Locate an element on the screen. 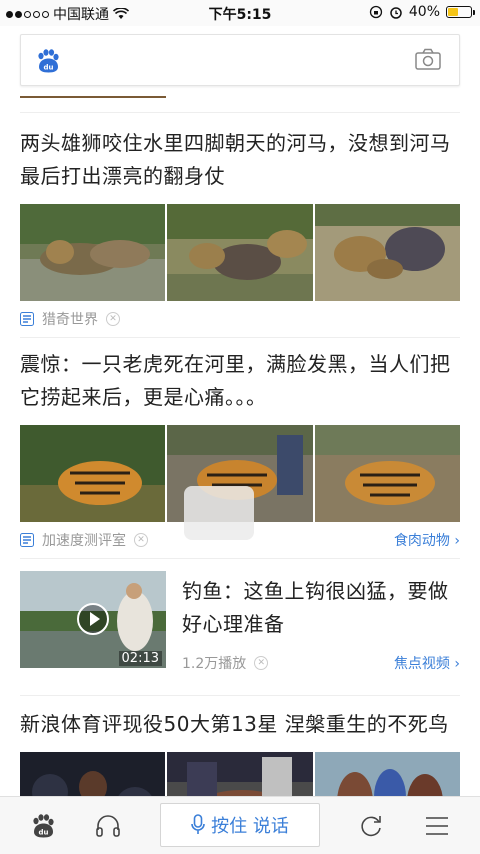 The width and height of the screenshot is (480, 854). video-meta: 1.2万播放 ✕ 焦点视频 › is located at coordinates (321, 663).